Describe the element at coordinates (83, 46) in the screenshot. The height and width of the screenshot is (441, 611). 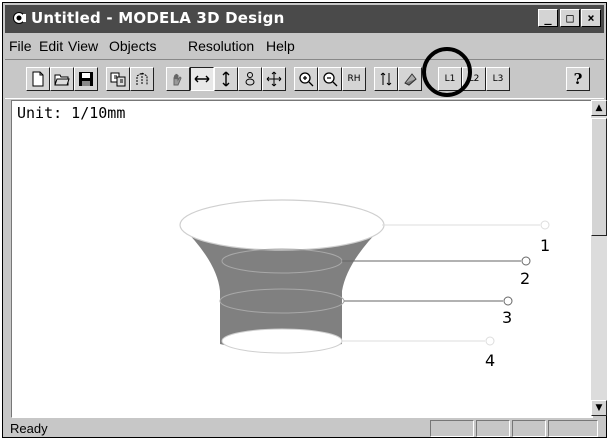
I see `menu-view: View` at that location.